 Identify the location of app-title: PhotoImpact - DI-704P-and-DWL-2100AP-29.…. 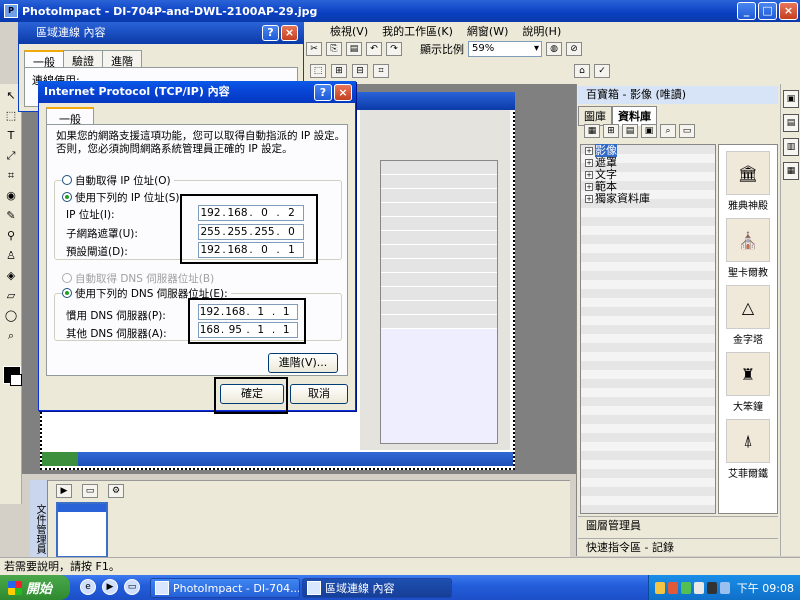
(170, 11).